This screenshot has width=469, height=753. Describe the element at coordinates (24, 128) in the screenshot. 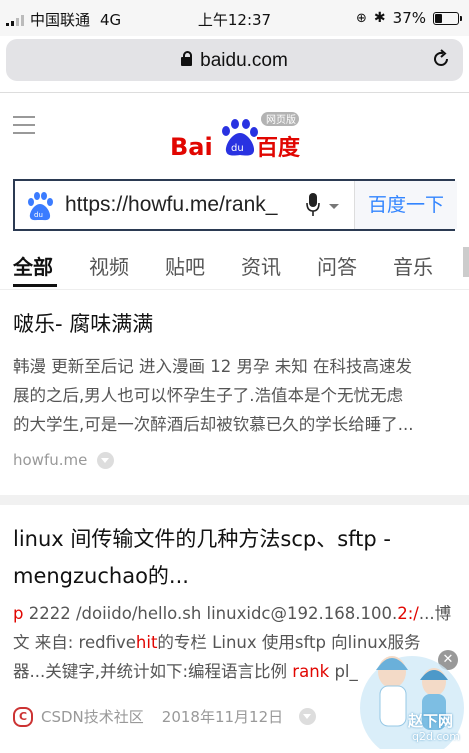

I see `menu-icon` at that location.